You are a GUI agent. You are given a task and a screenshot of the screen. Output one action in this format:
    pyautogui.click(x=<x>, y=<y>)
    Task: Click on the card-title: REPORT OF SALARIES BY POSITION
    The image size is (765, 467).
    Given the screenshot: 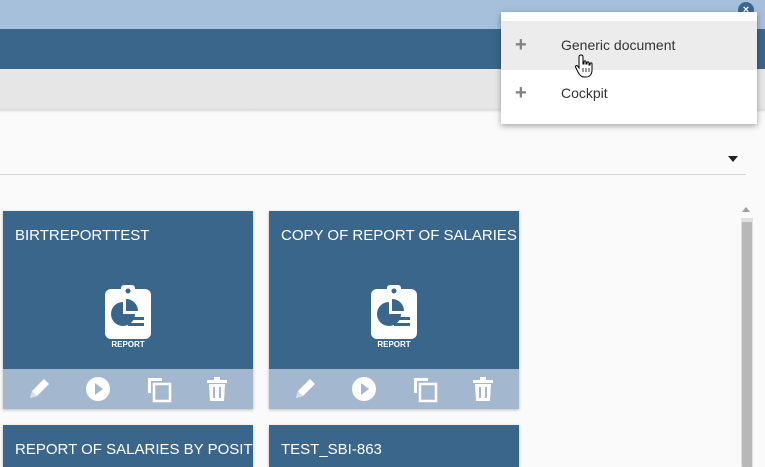 What is the action you would take?
    pyautogui.click(x=134, y=449)
    